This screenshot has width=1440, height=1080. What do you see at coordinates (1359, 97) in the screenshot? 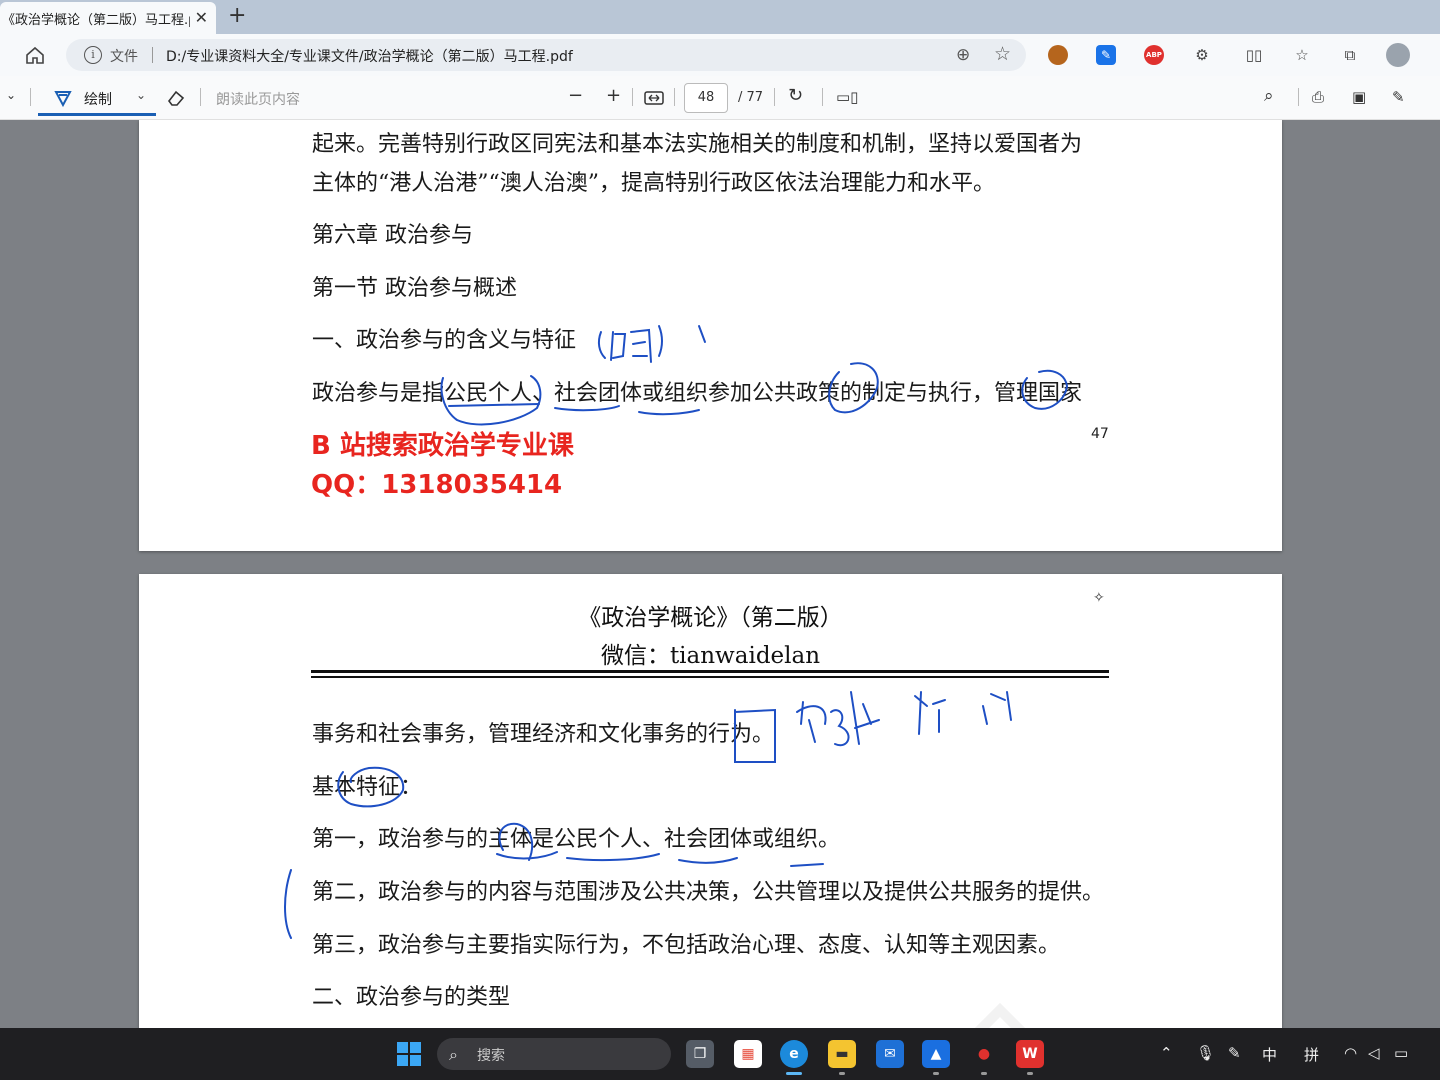
I see `save-icon: ▣` at bounding box center [1359, 97].